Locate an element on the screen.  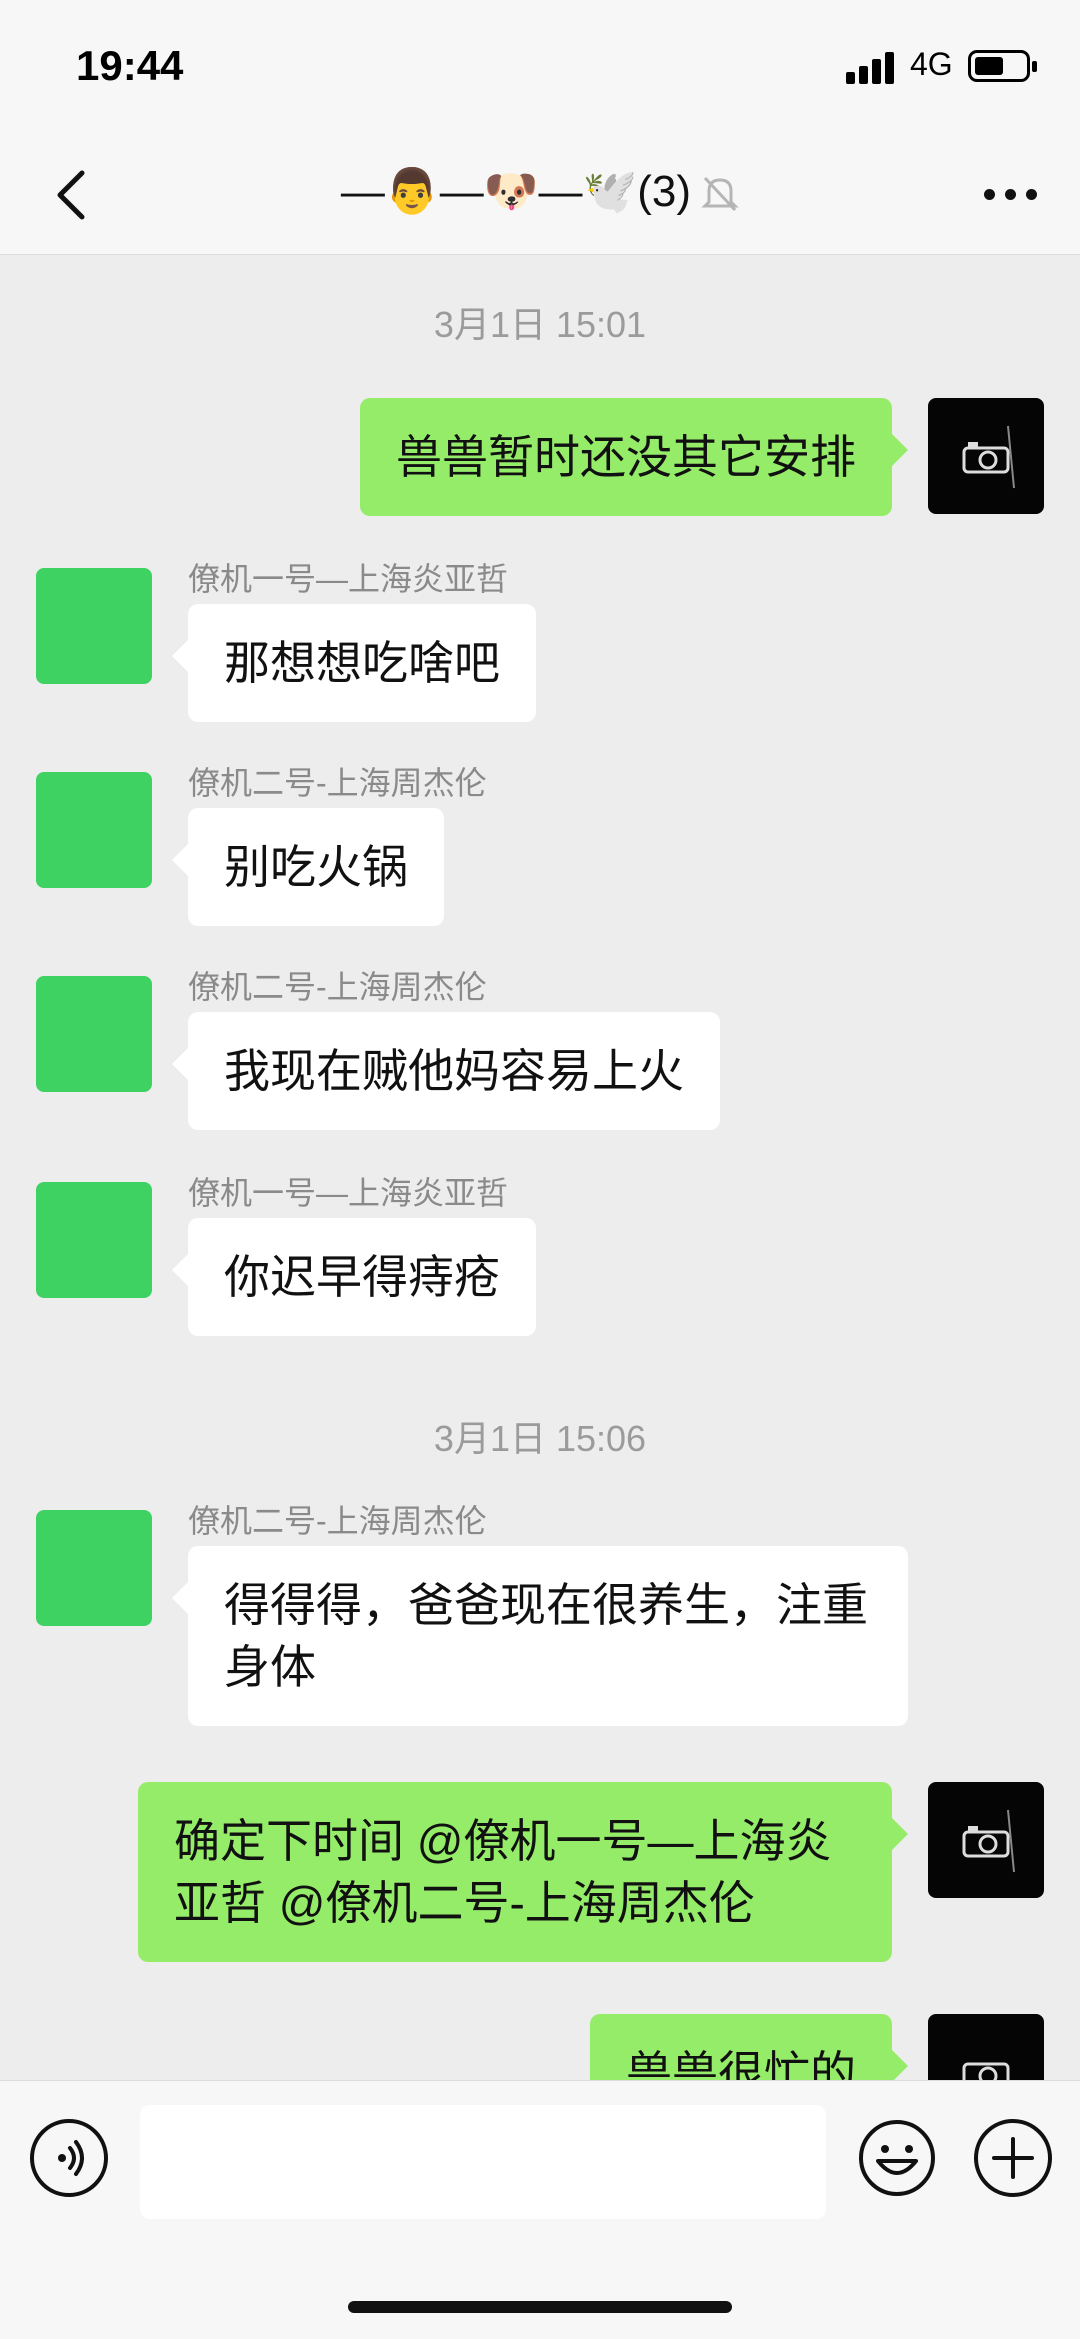
message-bubble-self: 兽兽暂时还没其它安排 is located at coordinates (634, 457).